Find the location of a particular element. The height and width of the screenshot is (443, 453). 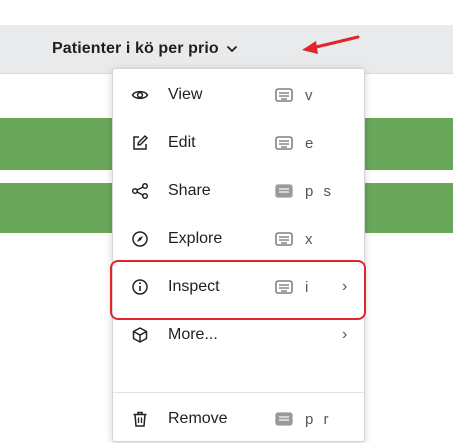

panel-title-button: Patienter i kö per prio is located at coordinates (145, 49).